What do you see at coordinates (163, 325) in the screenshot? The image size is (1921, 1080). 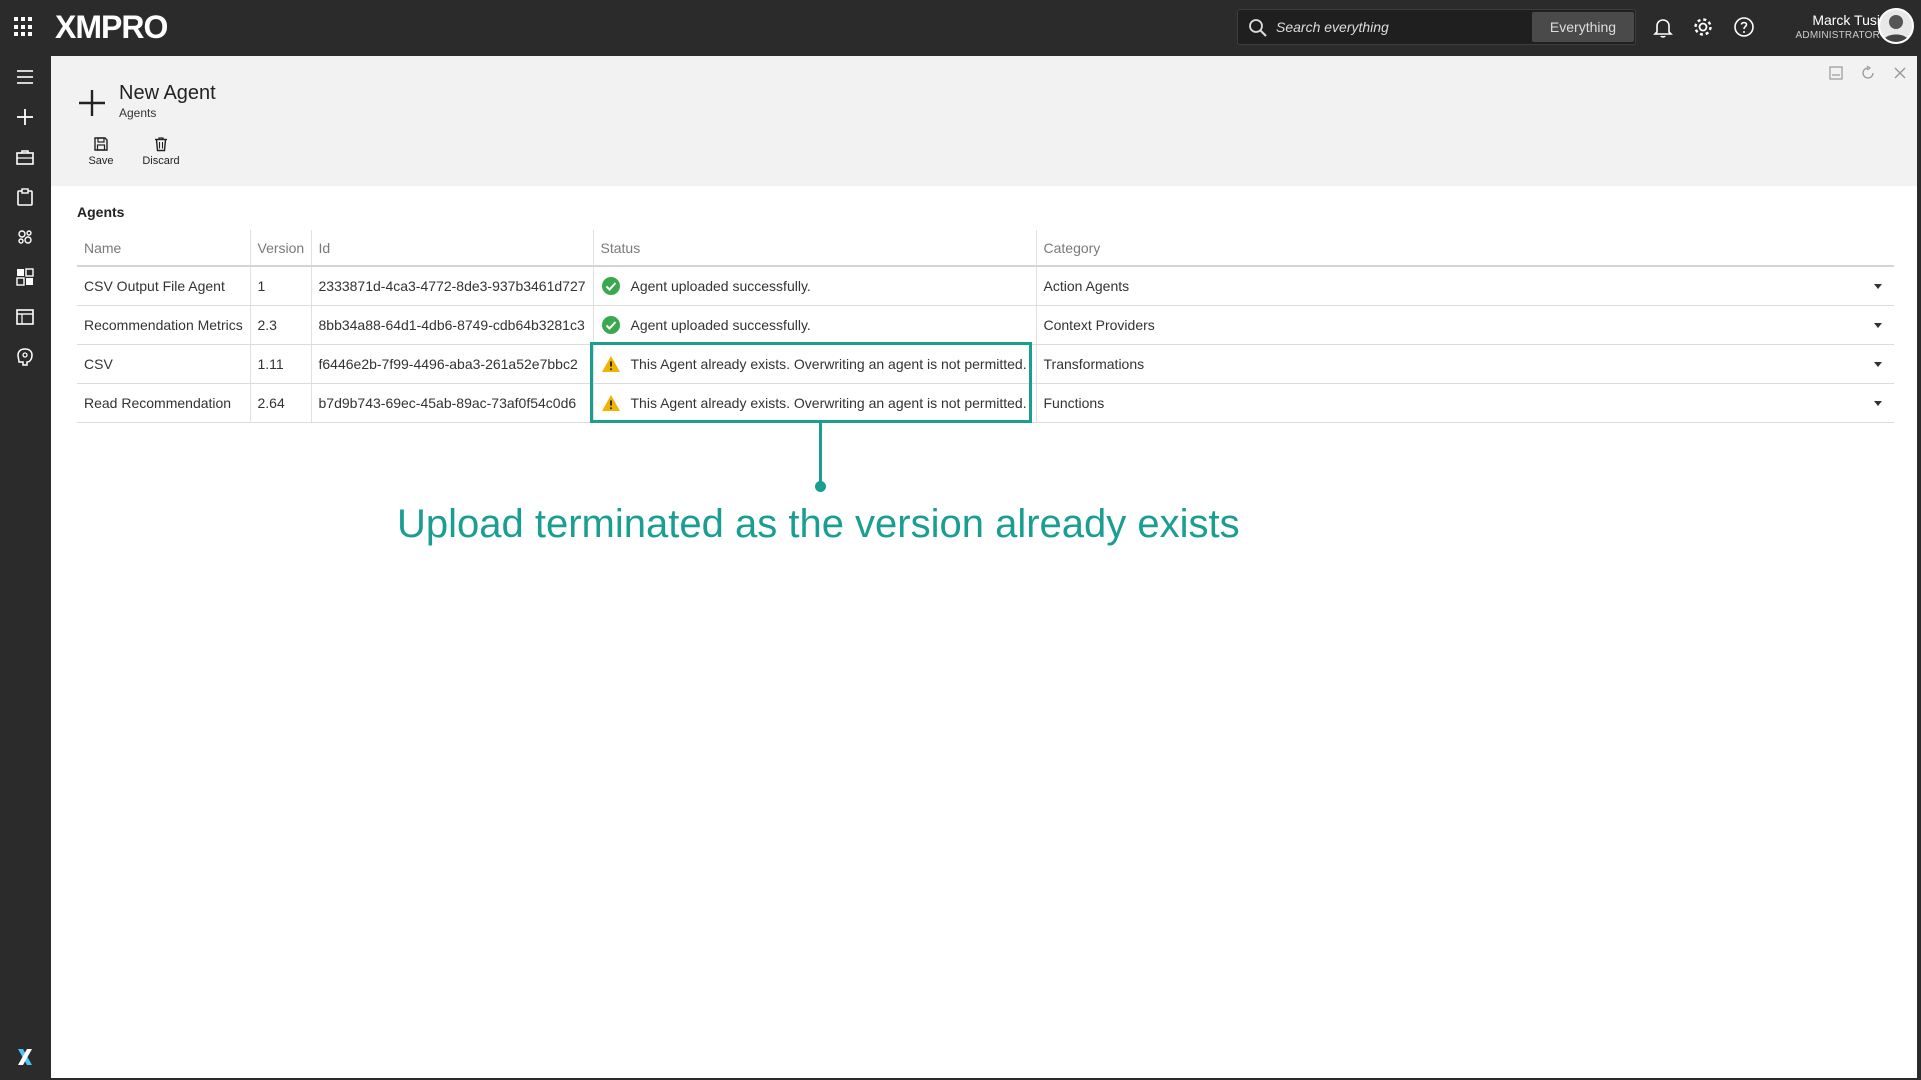 I see `agent-name: Recommendation Metrics` at bounding box center [163, 325].